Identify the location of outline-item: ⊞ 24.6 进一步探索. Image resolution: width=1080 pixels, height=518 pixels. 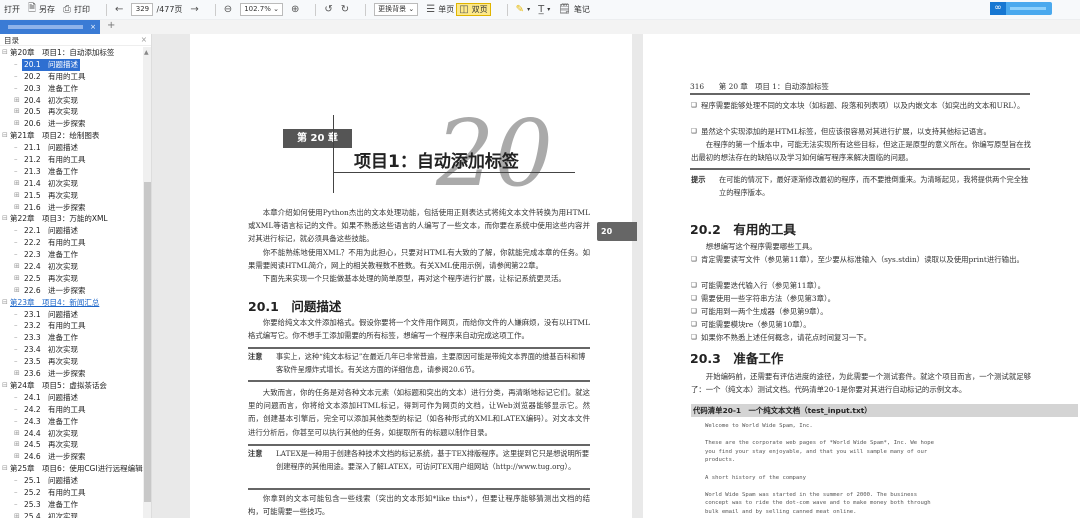
(71, 457).